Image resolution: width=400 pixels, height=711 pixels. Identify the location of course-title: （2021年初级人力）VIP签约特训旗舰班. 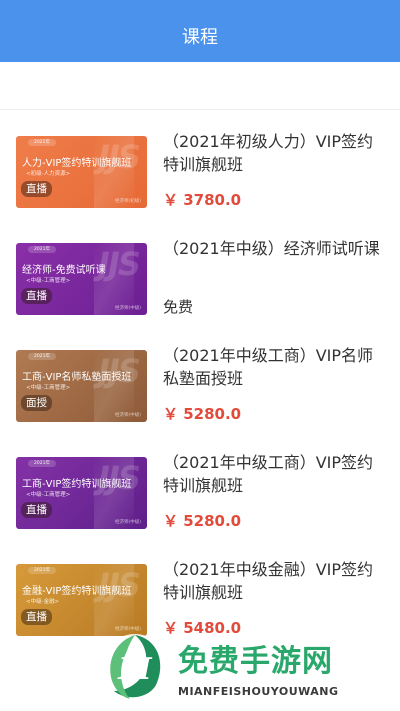
(274, 153).